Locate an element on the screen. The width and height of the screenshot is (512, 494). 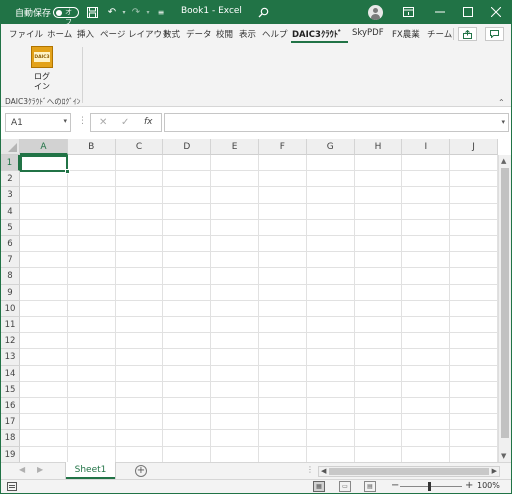
row-header: 2 is located at coordinates (10, 179).